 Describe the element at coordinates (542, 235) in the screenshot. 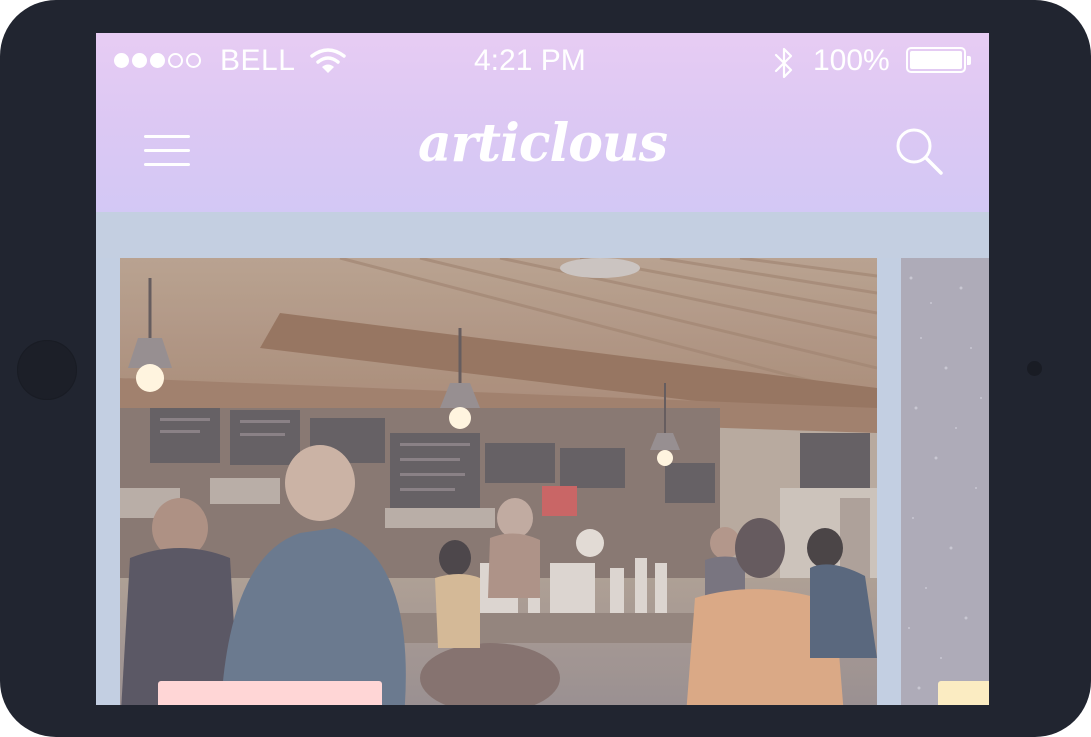

I see `content-band` at that location.